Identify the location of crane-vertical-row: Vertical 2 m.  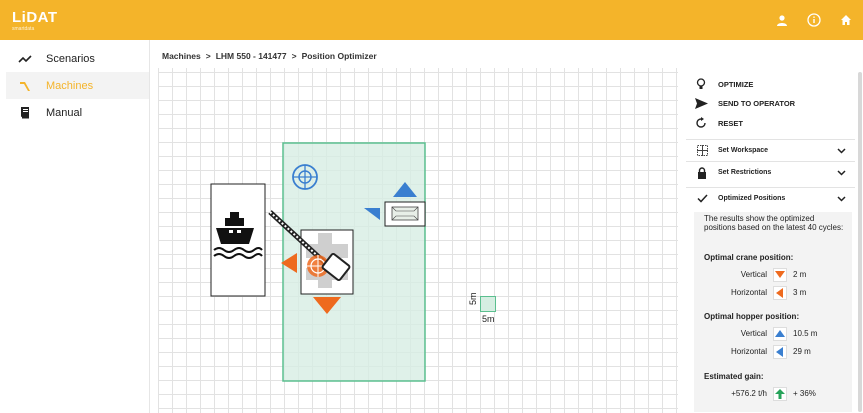
(774, 275).